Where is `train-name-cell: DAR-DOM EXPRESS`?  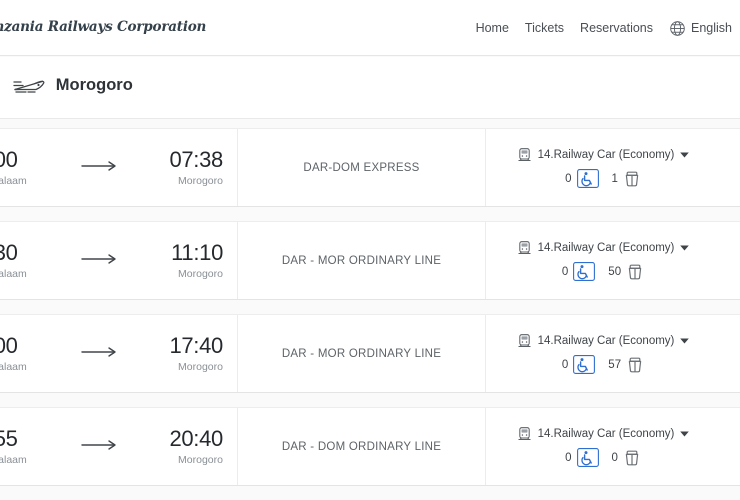
train-name-cell: DAR-DOM EXPRESS is located at coordinates (362, 167).